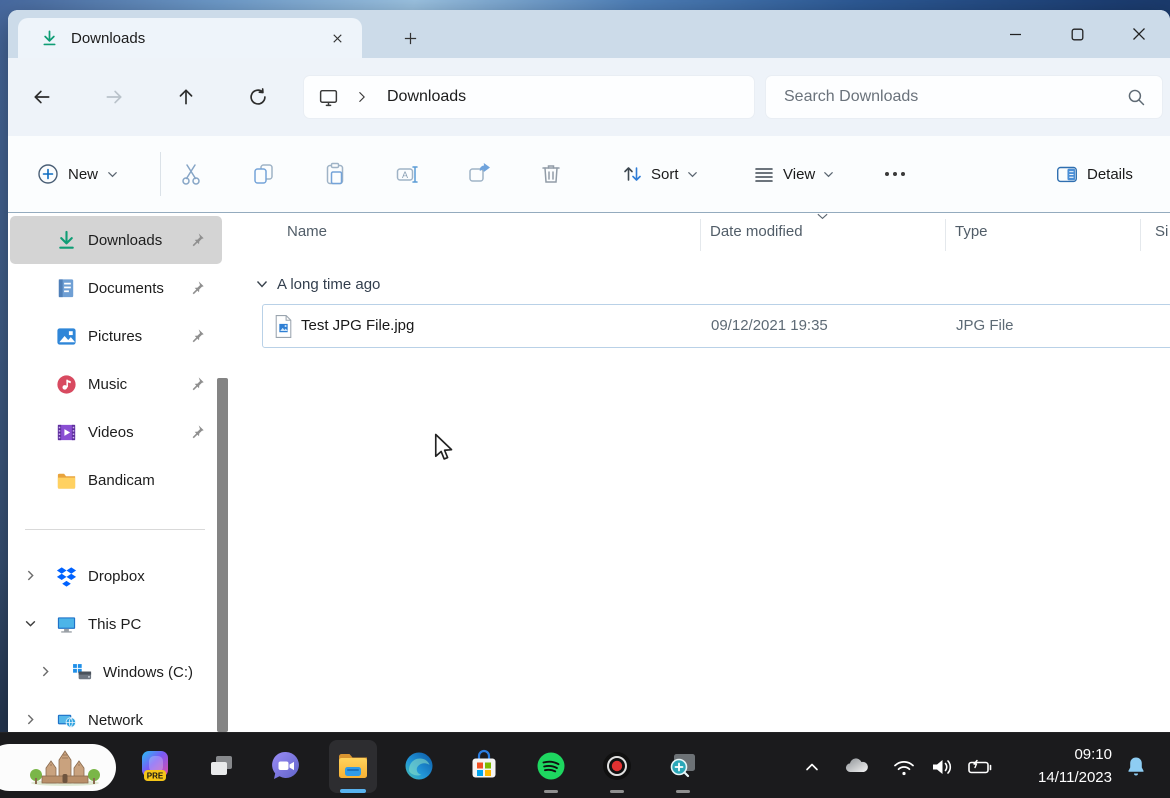 The image size is (1170, 798). I want to click on copilot-preview-icon: PRE, so click(155, 766).